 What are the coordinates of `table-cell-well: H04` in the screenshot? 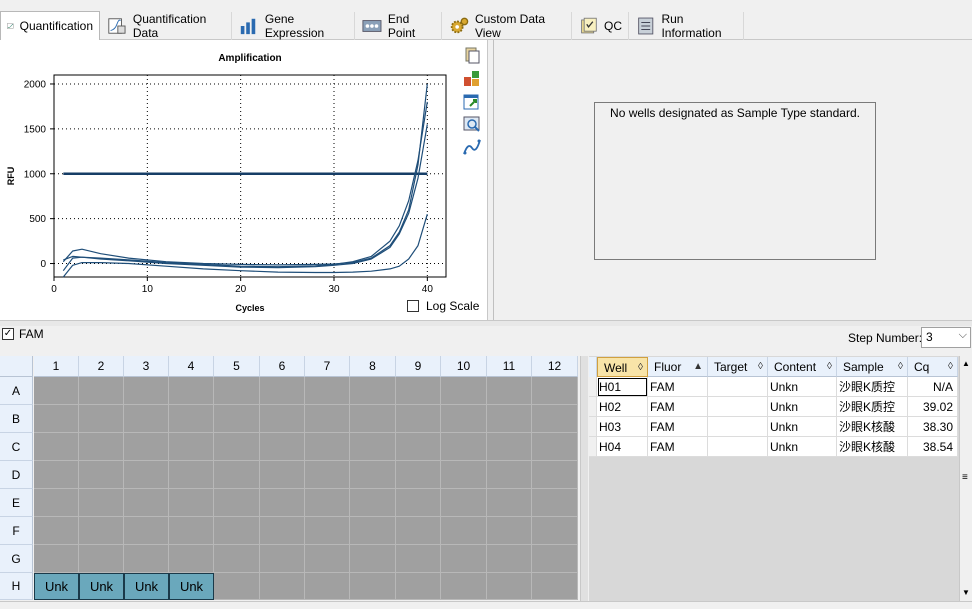 It's located at (622, 447).